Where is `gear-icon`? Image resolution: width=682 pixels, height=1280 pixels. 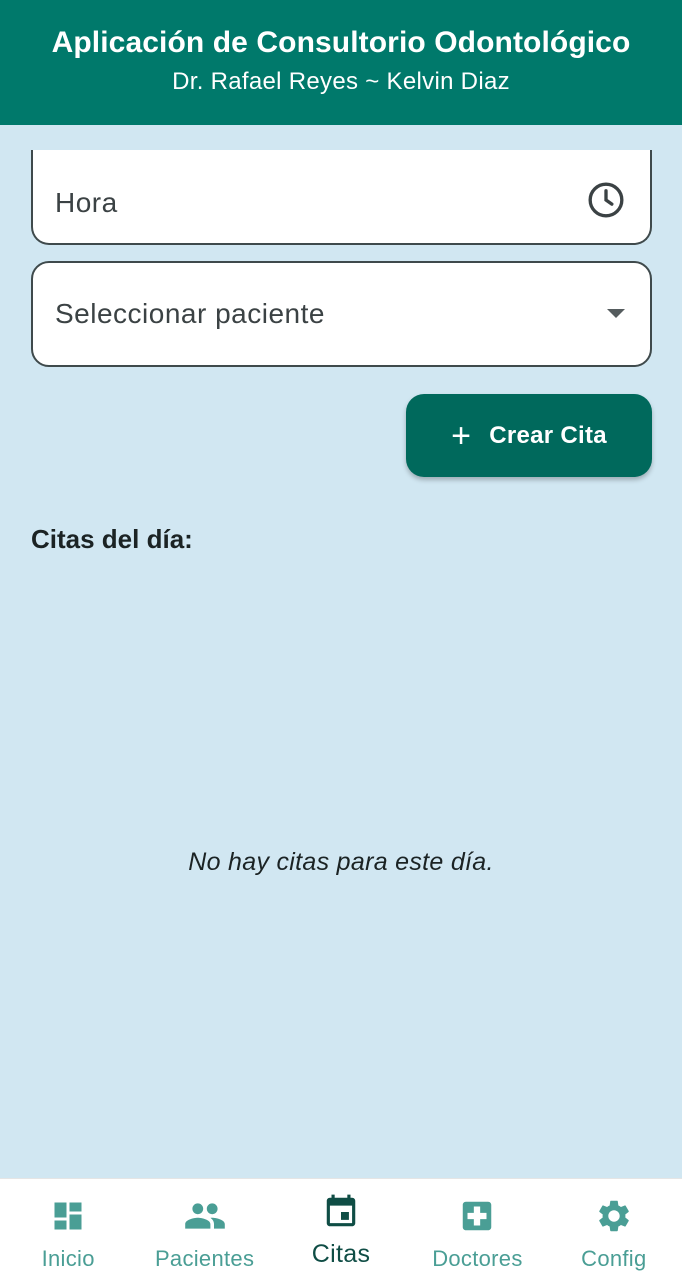 gear-icon is located at coordinates (614, 1216).